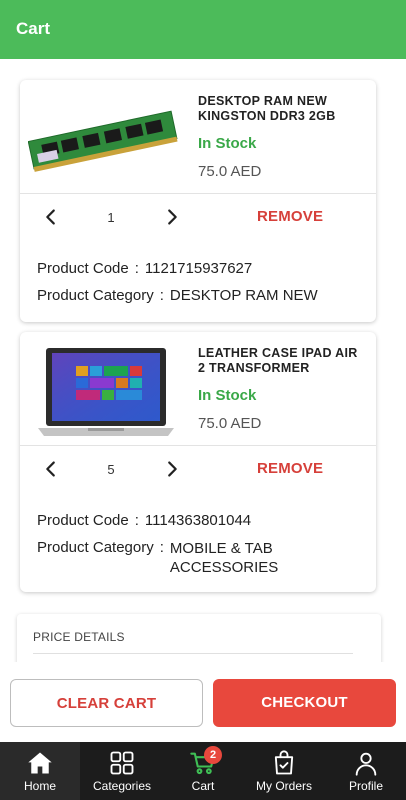 This screenshot has height=800, width=406. I want to click on cart-actions-bar: CLEAR CART CHECKOUT, so click(203, 702).